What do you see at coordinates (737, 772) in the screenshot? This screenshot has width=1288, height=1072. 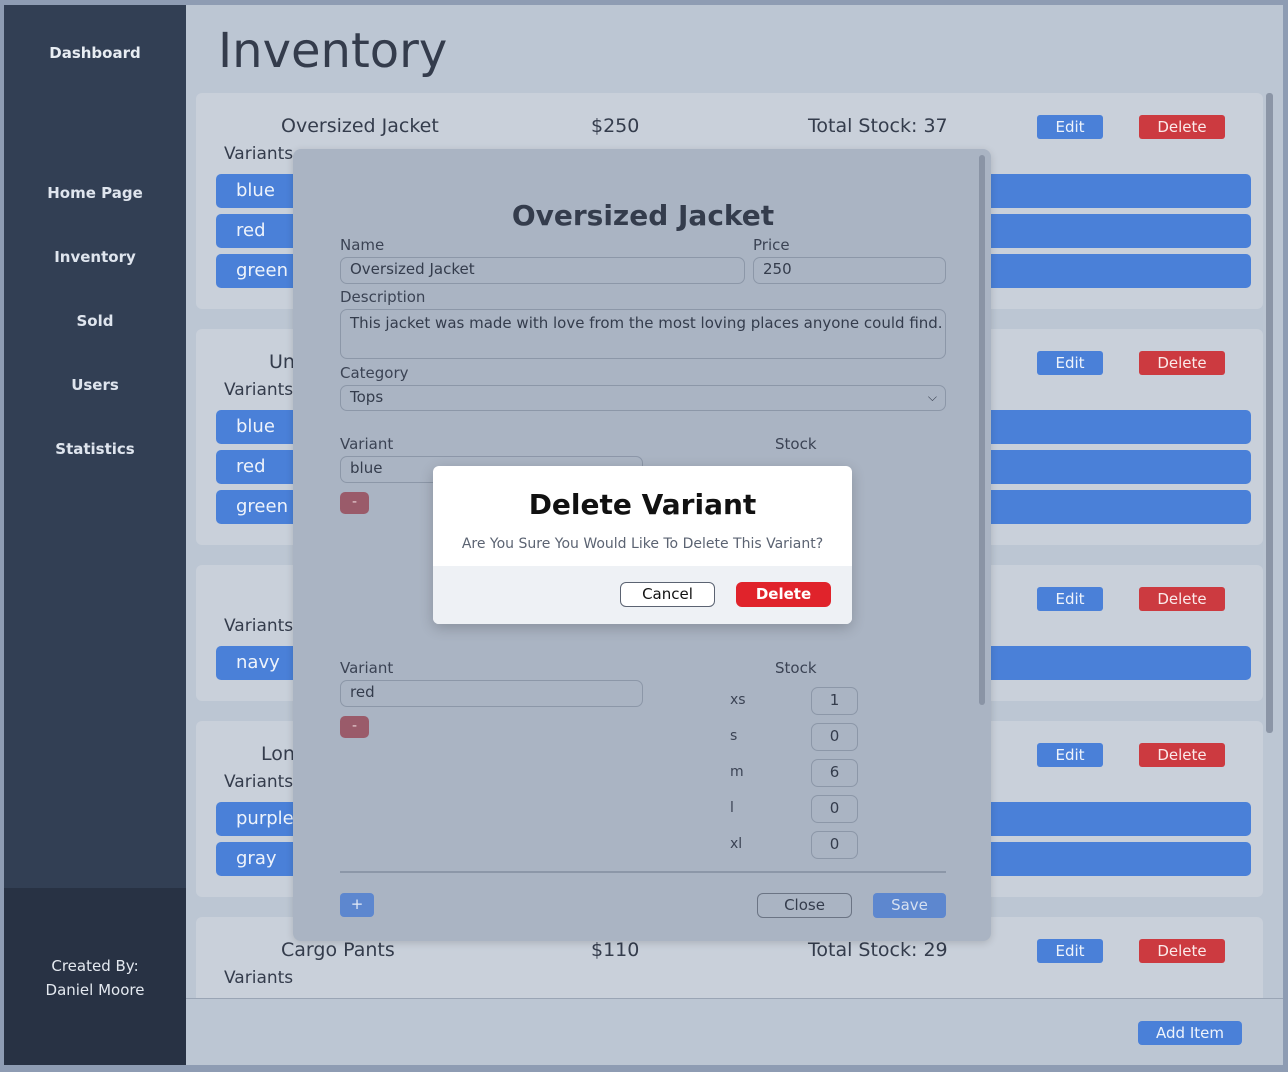 I see `size-label: m` at bounding box center [737, 772].